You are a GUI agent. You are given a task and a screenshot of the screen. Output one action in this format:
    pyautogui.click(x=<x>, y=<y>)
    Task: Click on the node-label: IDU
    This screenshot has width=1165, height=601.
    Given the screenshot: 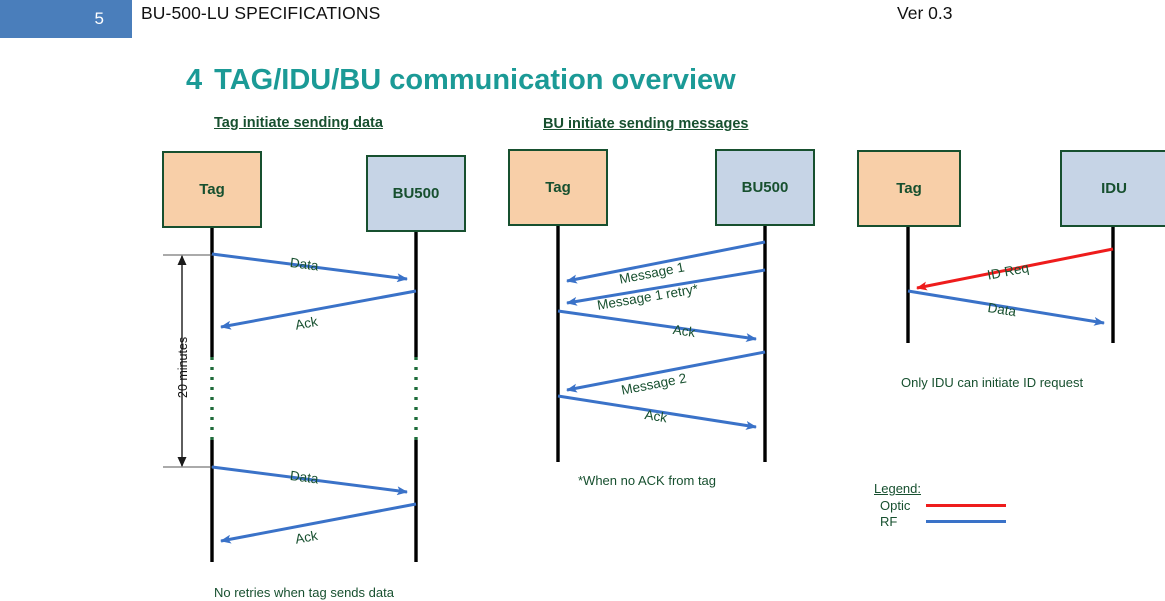 What is the action you would take?
    pyautogui.click(x=1114, y=188)
    